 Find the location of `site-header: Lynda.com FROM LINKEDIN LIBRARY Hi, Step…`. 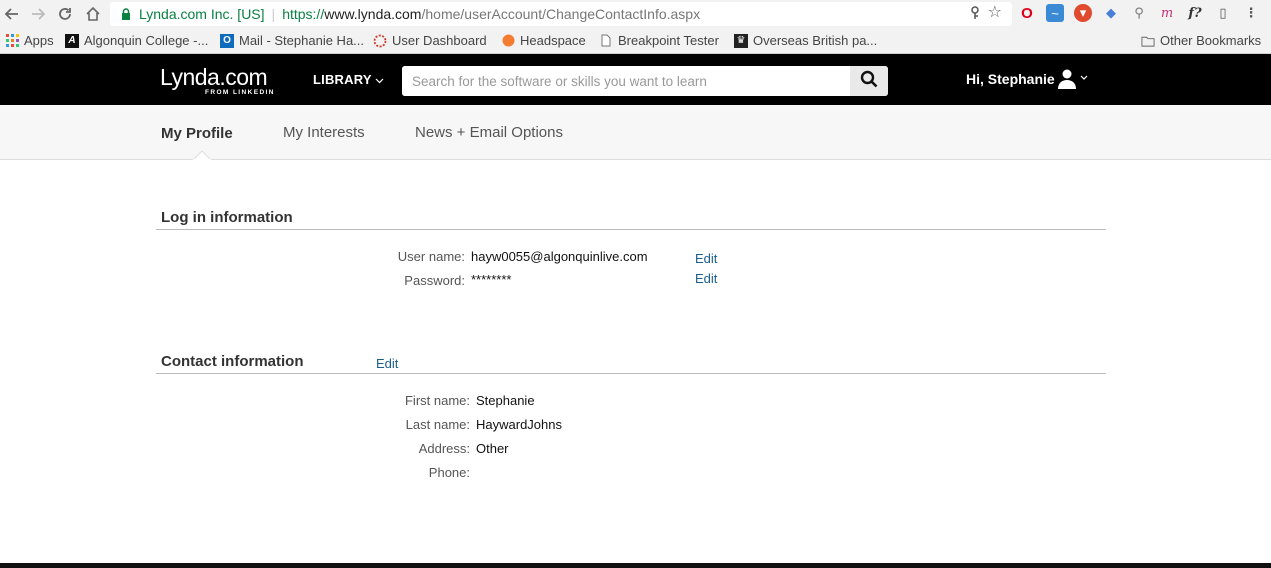

site-header: Lynda.com FROM LINKEDIN LIBRARY Hi, Step… is located at coordinates (635, 79).